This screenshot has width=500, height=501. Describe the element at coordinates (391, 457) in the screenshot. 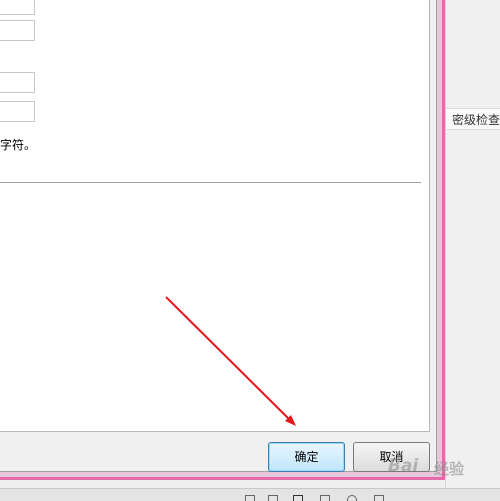

I see `cancel-button: 取消` at that location.